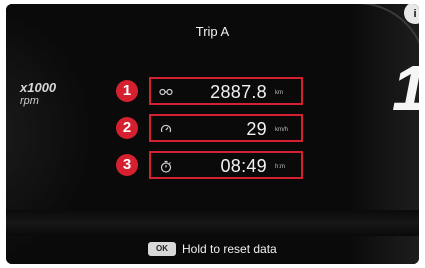 The width and height of the screenshot is (425, 268). What do you see at coordinates (256, 129) in the screenshot?
I see `trip-speed-value: 29` at bounding box center [256, 129].